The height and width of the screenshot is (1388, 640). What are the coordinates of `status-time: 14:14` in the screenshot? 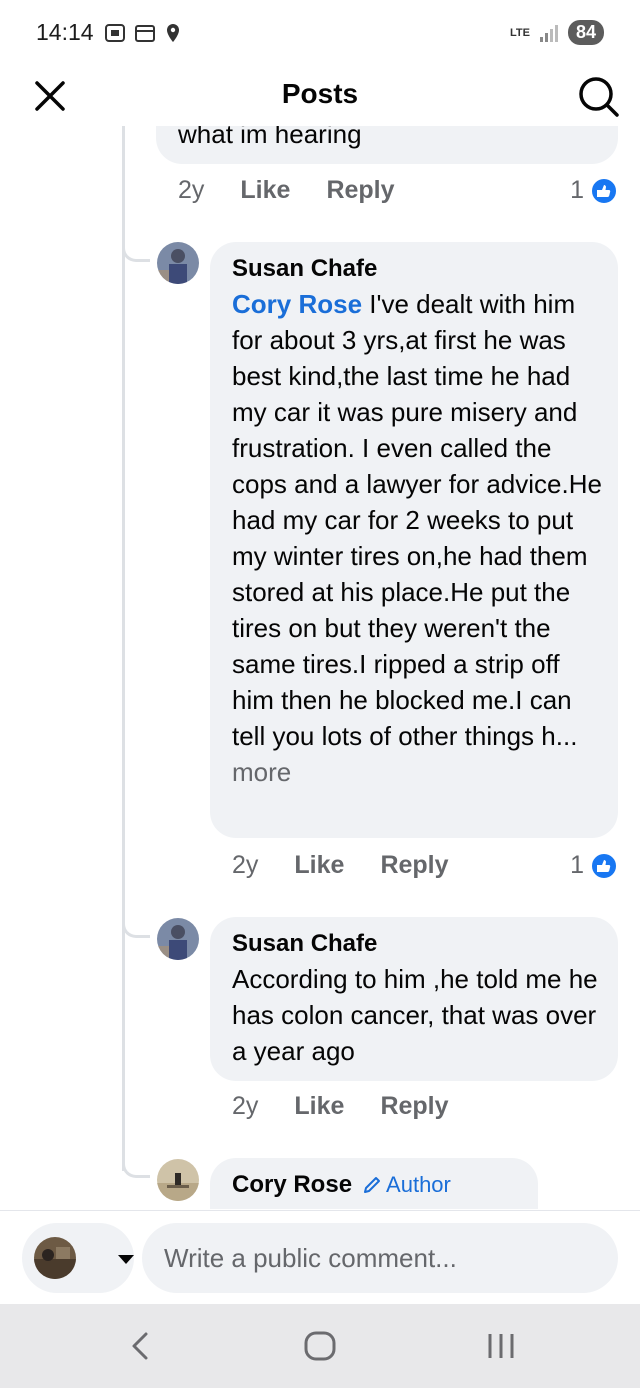 It's located at (65, 32).